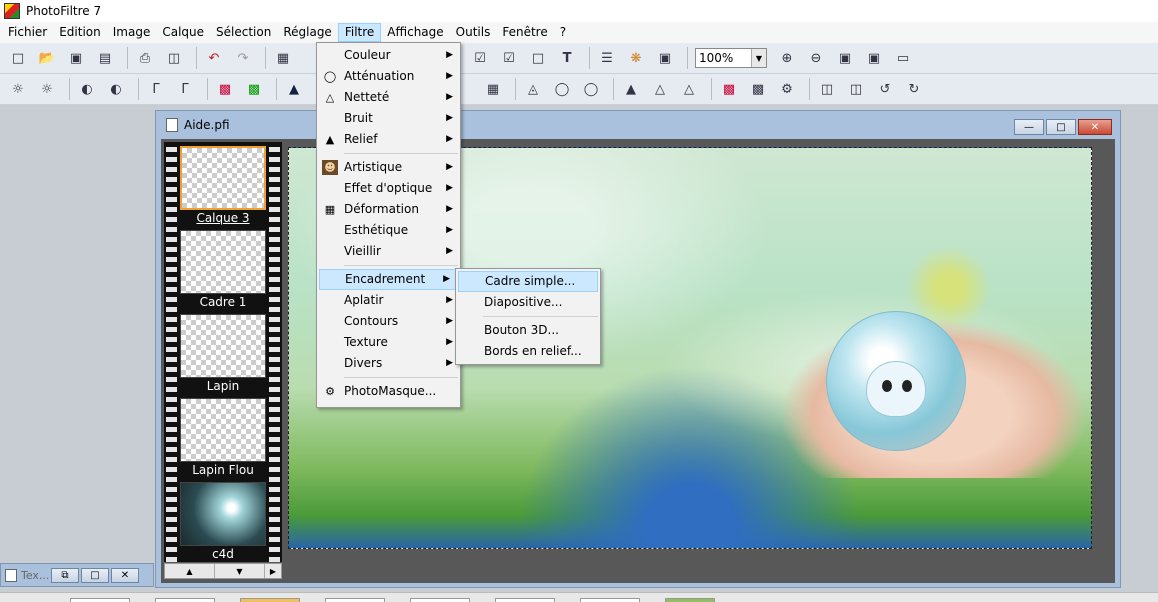 This screenshot has height=602, width=1158. I want to click on layer-thumb-lapin: Lapin, so click(223, 354).